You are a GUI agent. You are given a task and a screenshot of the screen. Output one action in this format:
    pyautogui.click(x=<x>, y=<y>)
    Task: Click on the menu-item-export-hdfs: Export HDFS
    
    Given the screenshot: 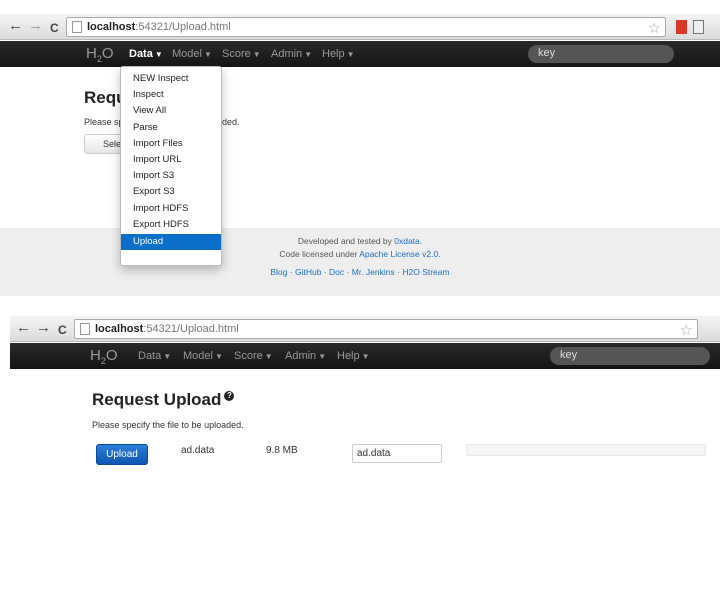 What is the action you would take?
    pyautogui.click(x=171, y=225)
    